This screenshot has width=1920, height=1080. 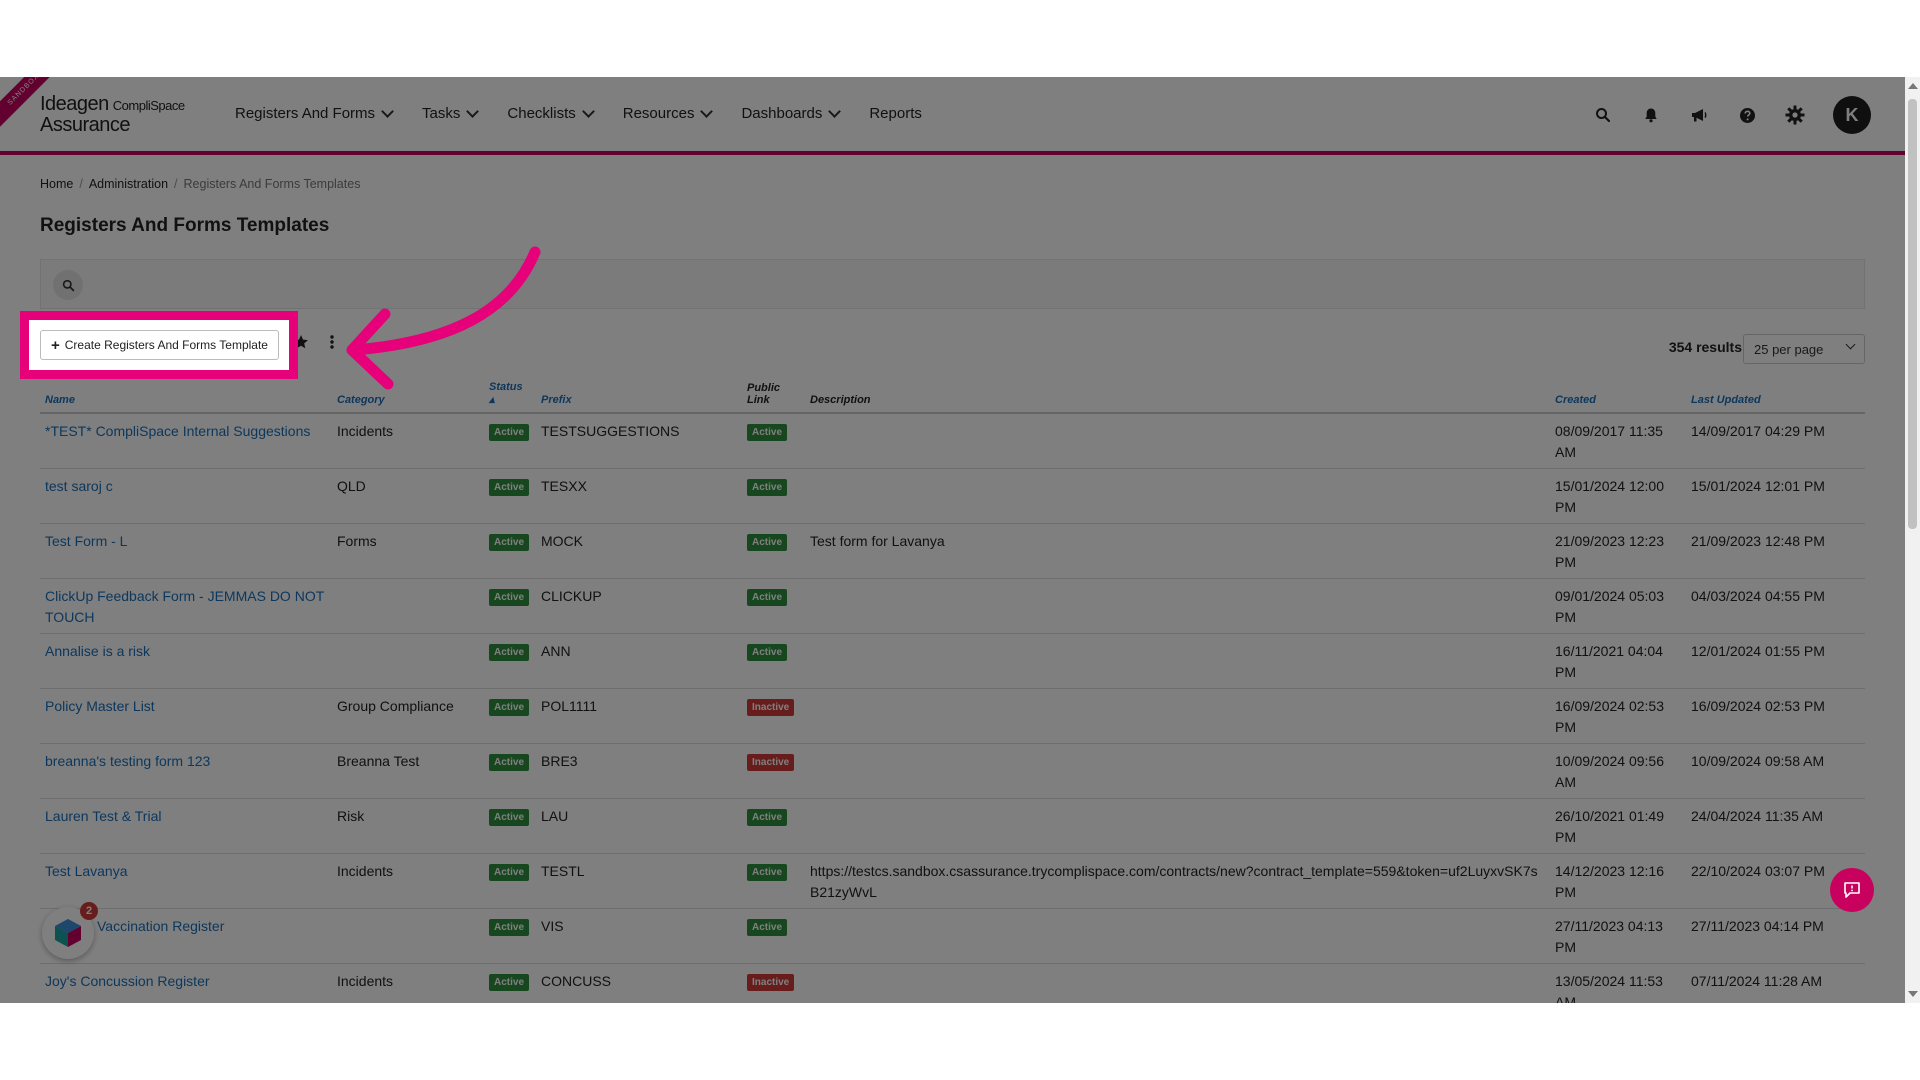 I want to click on created-cell: 08/09/2017 11:35 AM, so click(x=1618, y=441).